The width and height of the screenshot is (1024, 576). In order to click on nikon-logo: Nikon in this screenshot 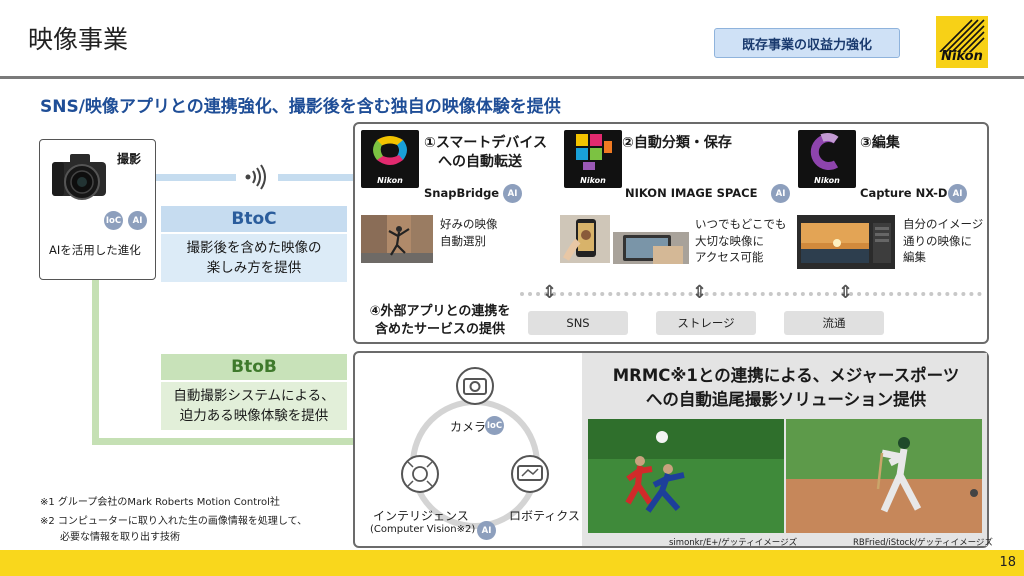, I will do `click(962, 42)`.